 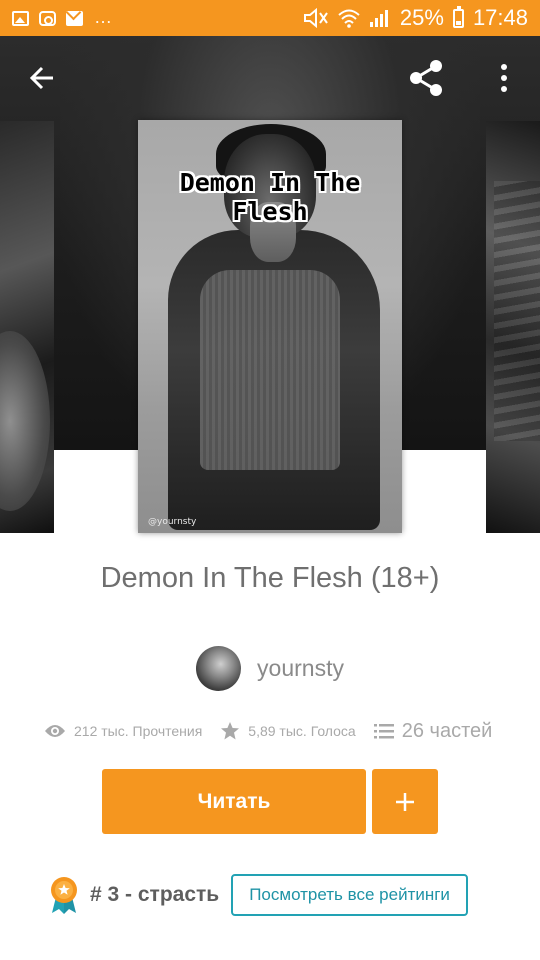 What do you see at coordinates (300, 668) in the screenshot?
I see `author-name: yournsty` at bounding box center [300, 668].